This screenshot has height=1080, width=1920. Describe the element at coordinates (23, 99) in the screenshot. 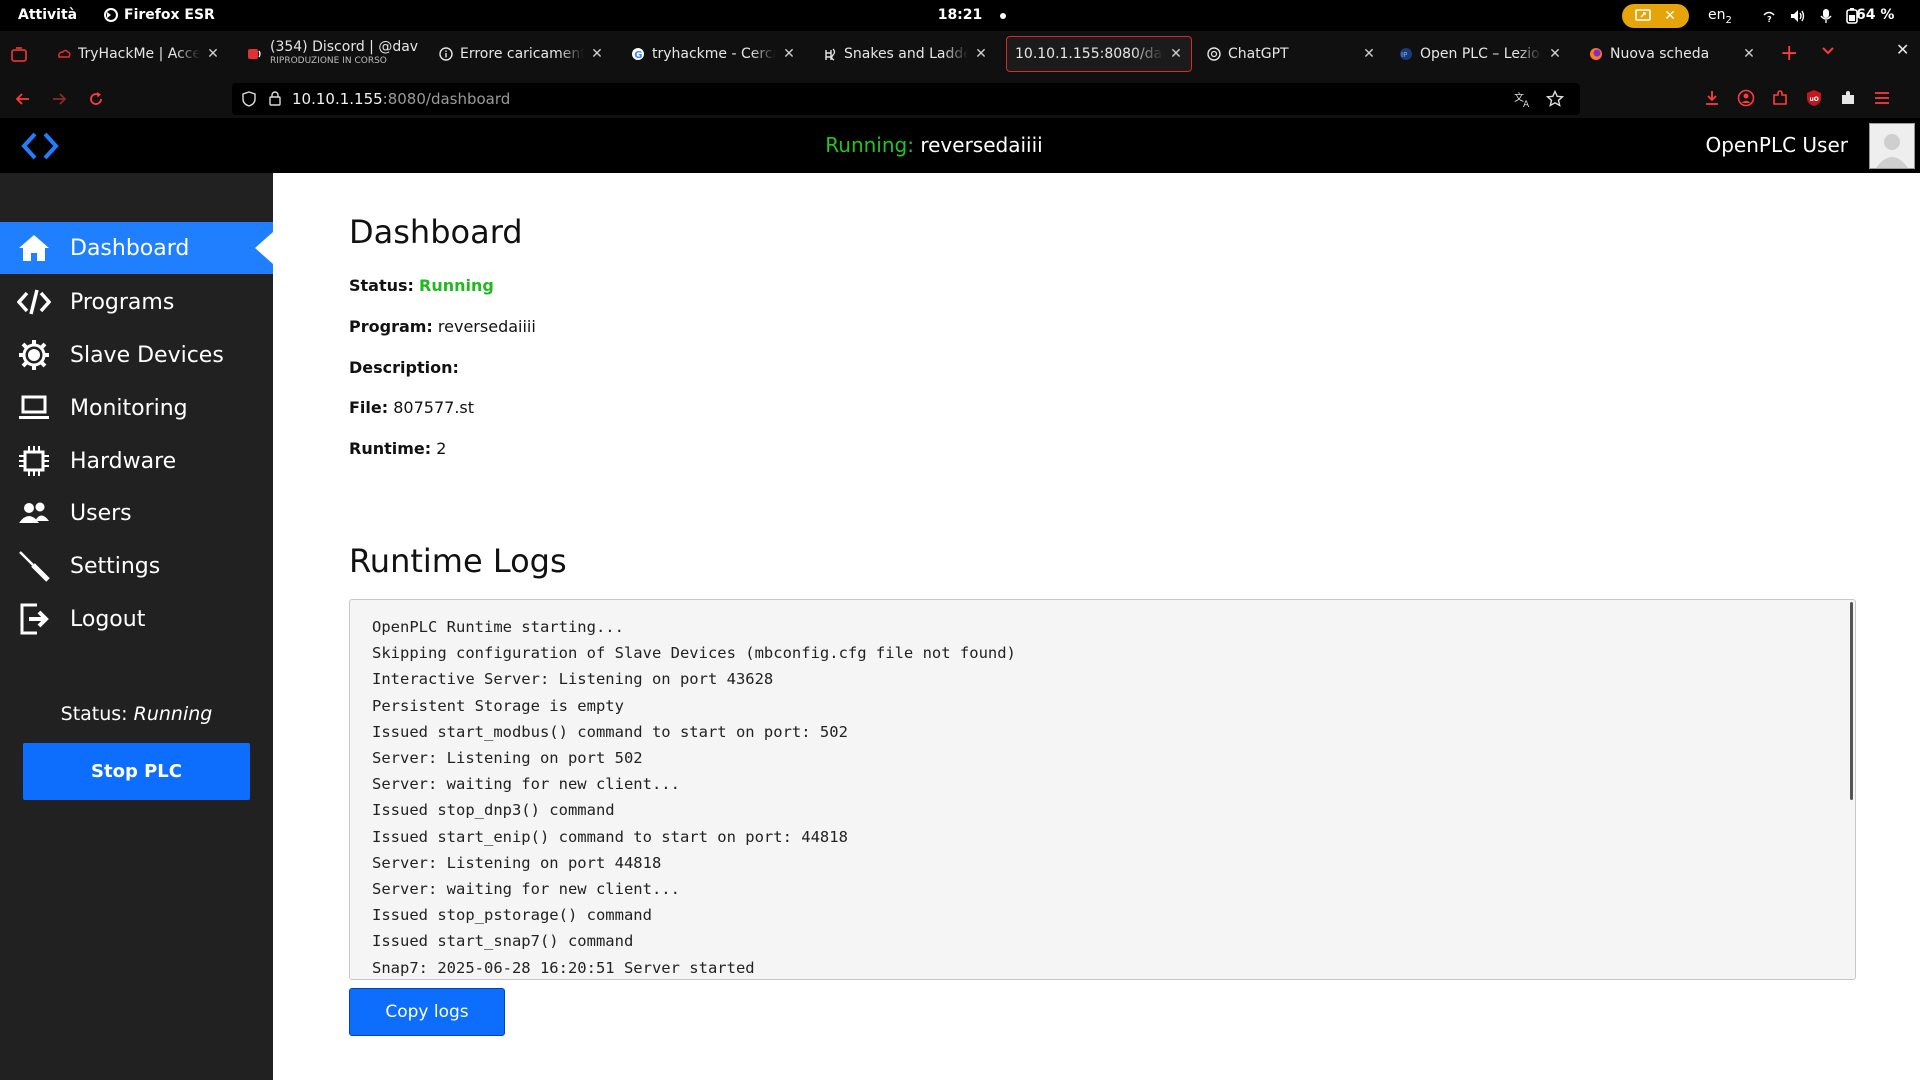

I see `back-icon` at that location.